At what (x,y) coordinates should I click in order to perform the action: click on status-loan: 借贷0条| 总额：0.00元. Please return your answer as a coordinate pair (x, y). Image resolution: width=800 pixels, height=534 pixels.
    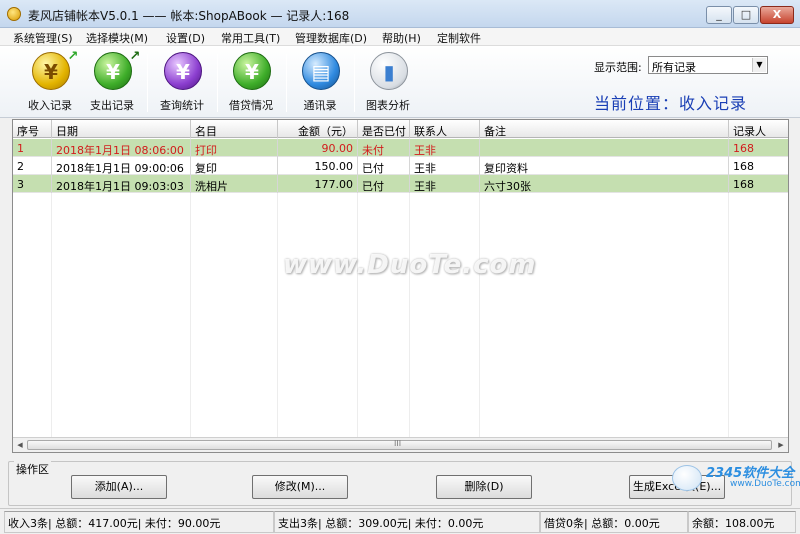
    Looking at the image, I should click on (614, 522).